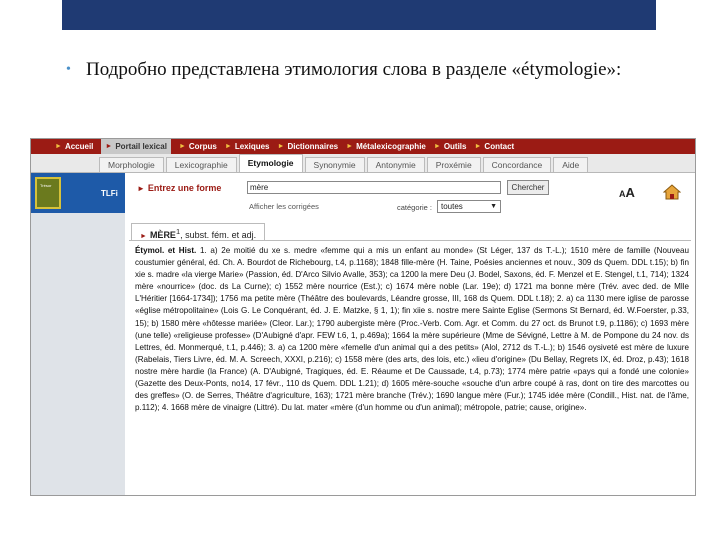 The height and width of the screenshot is (540, 720). What do you see at coordinates (48, 193) in the screenshot?
I see `book-icon: Trésor` at bounding box center [48, 193].